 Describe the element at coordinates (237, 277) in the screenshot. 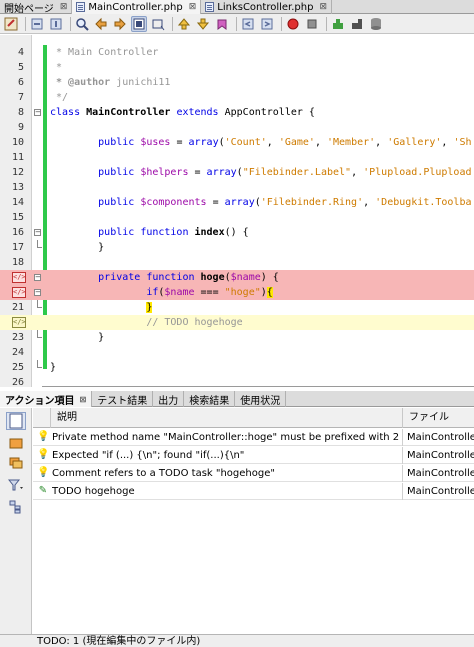

I see `code-line: 19</>− private function hoge($name) {` at that location.